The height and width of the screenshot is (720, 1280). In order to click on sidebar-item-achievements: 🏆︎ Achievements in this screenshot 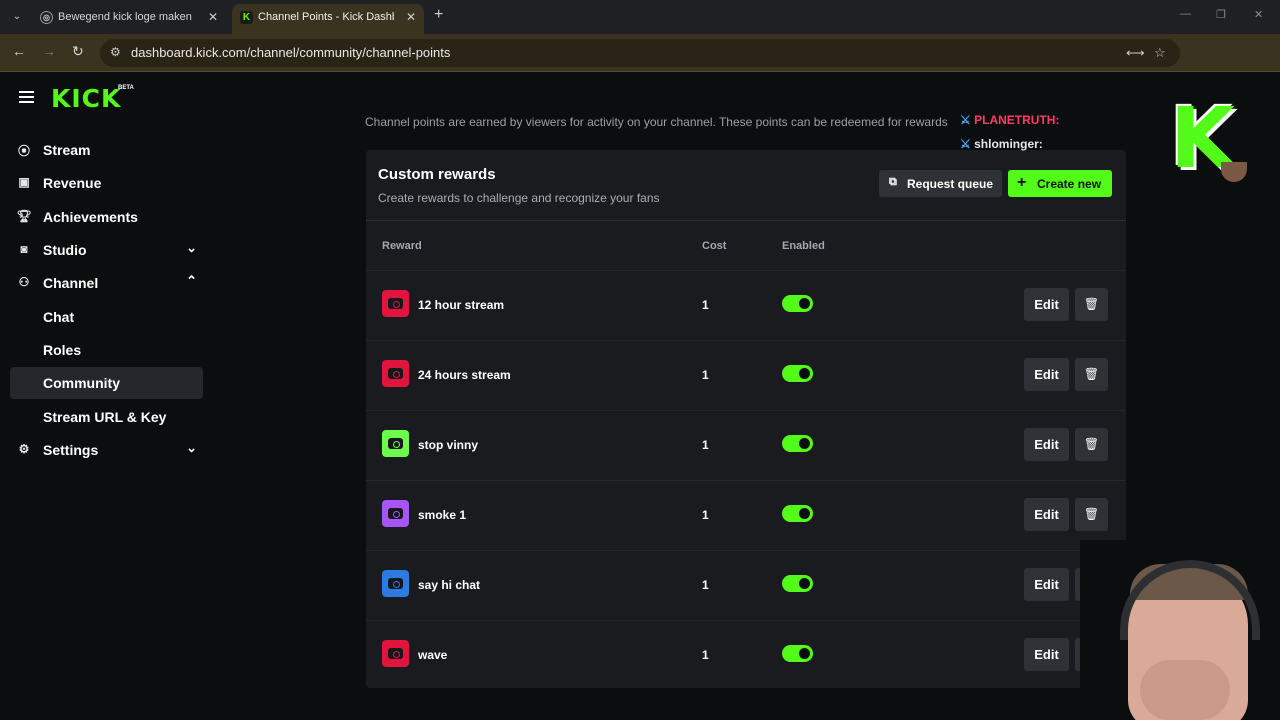, I will do `click(106, 217)`.